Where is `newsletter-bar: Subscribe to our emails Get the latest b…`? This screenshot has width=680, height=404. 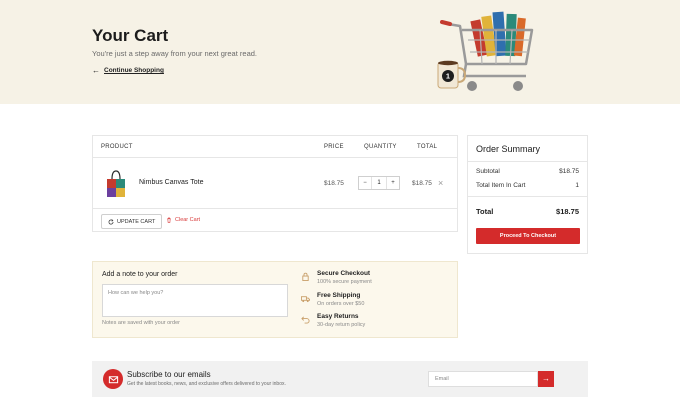 newsletter-bar: Subscribe to our emails Get the latest b… is located at coordinates (340, 379).